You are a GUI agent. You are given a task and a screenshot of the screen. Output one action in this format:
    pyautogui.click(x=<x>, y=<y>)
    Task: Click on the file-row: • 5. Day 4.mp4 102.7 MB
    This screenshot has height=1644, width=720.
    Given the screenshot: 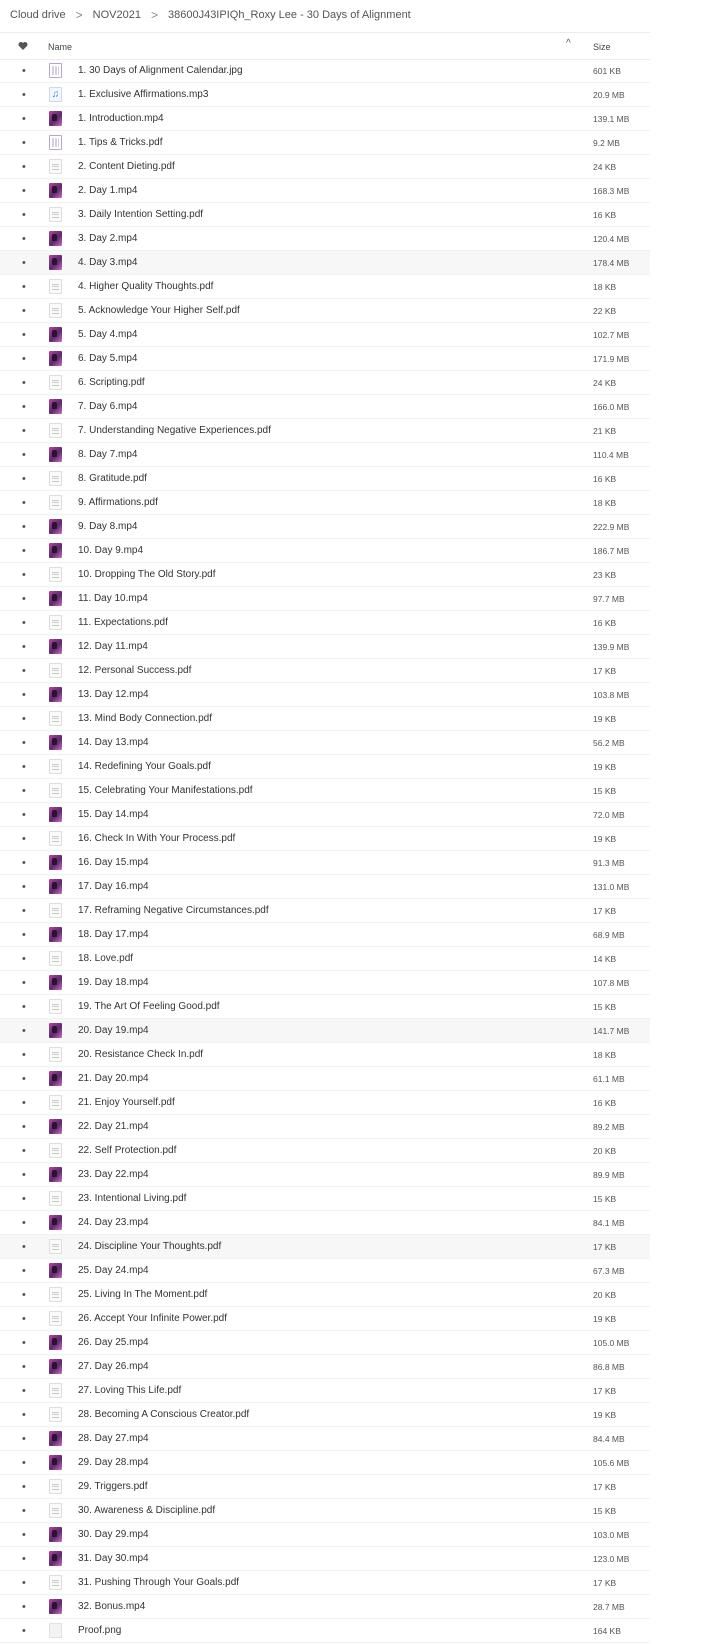 What is the action you would take?
    pyautogui.click(x=325, y=335)
    